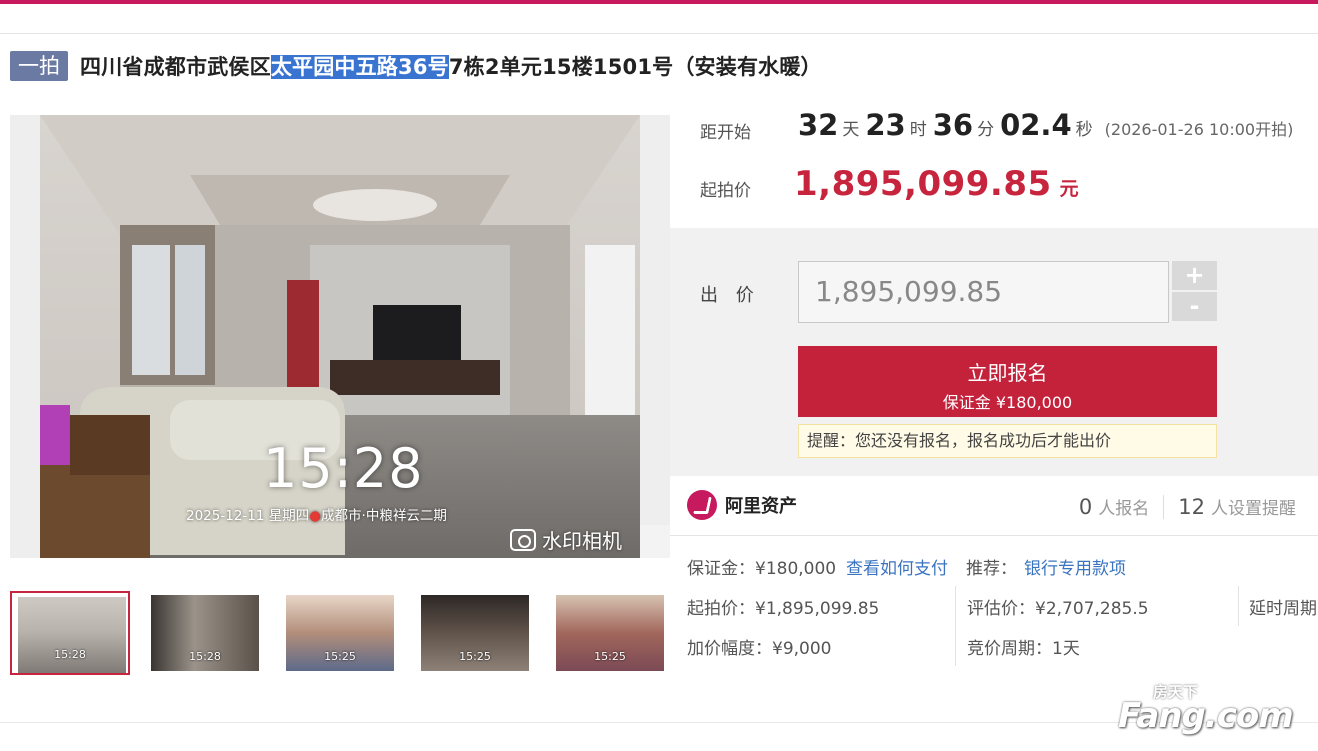 The image size is (1318, 751). I want to click on signup-reminder: 提醒：您还没有报名，报名成功后才能出价, so click(1007, 441).